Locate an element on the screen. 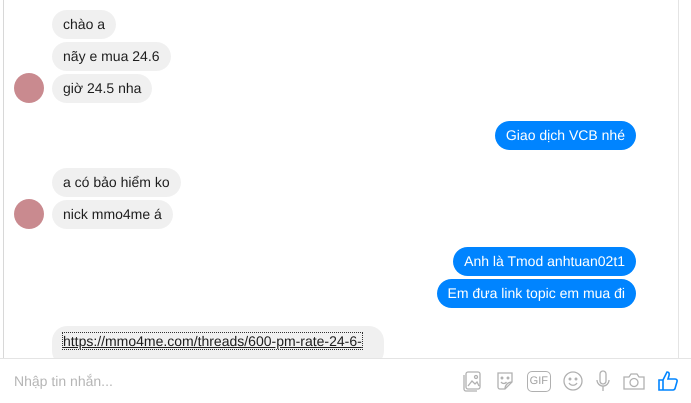 This screenshot has width=691, height=403. message-bubble: Anh là Tmod anhtuan02t1 is located at coordinates (544, 261).